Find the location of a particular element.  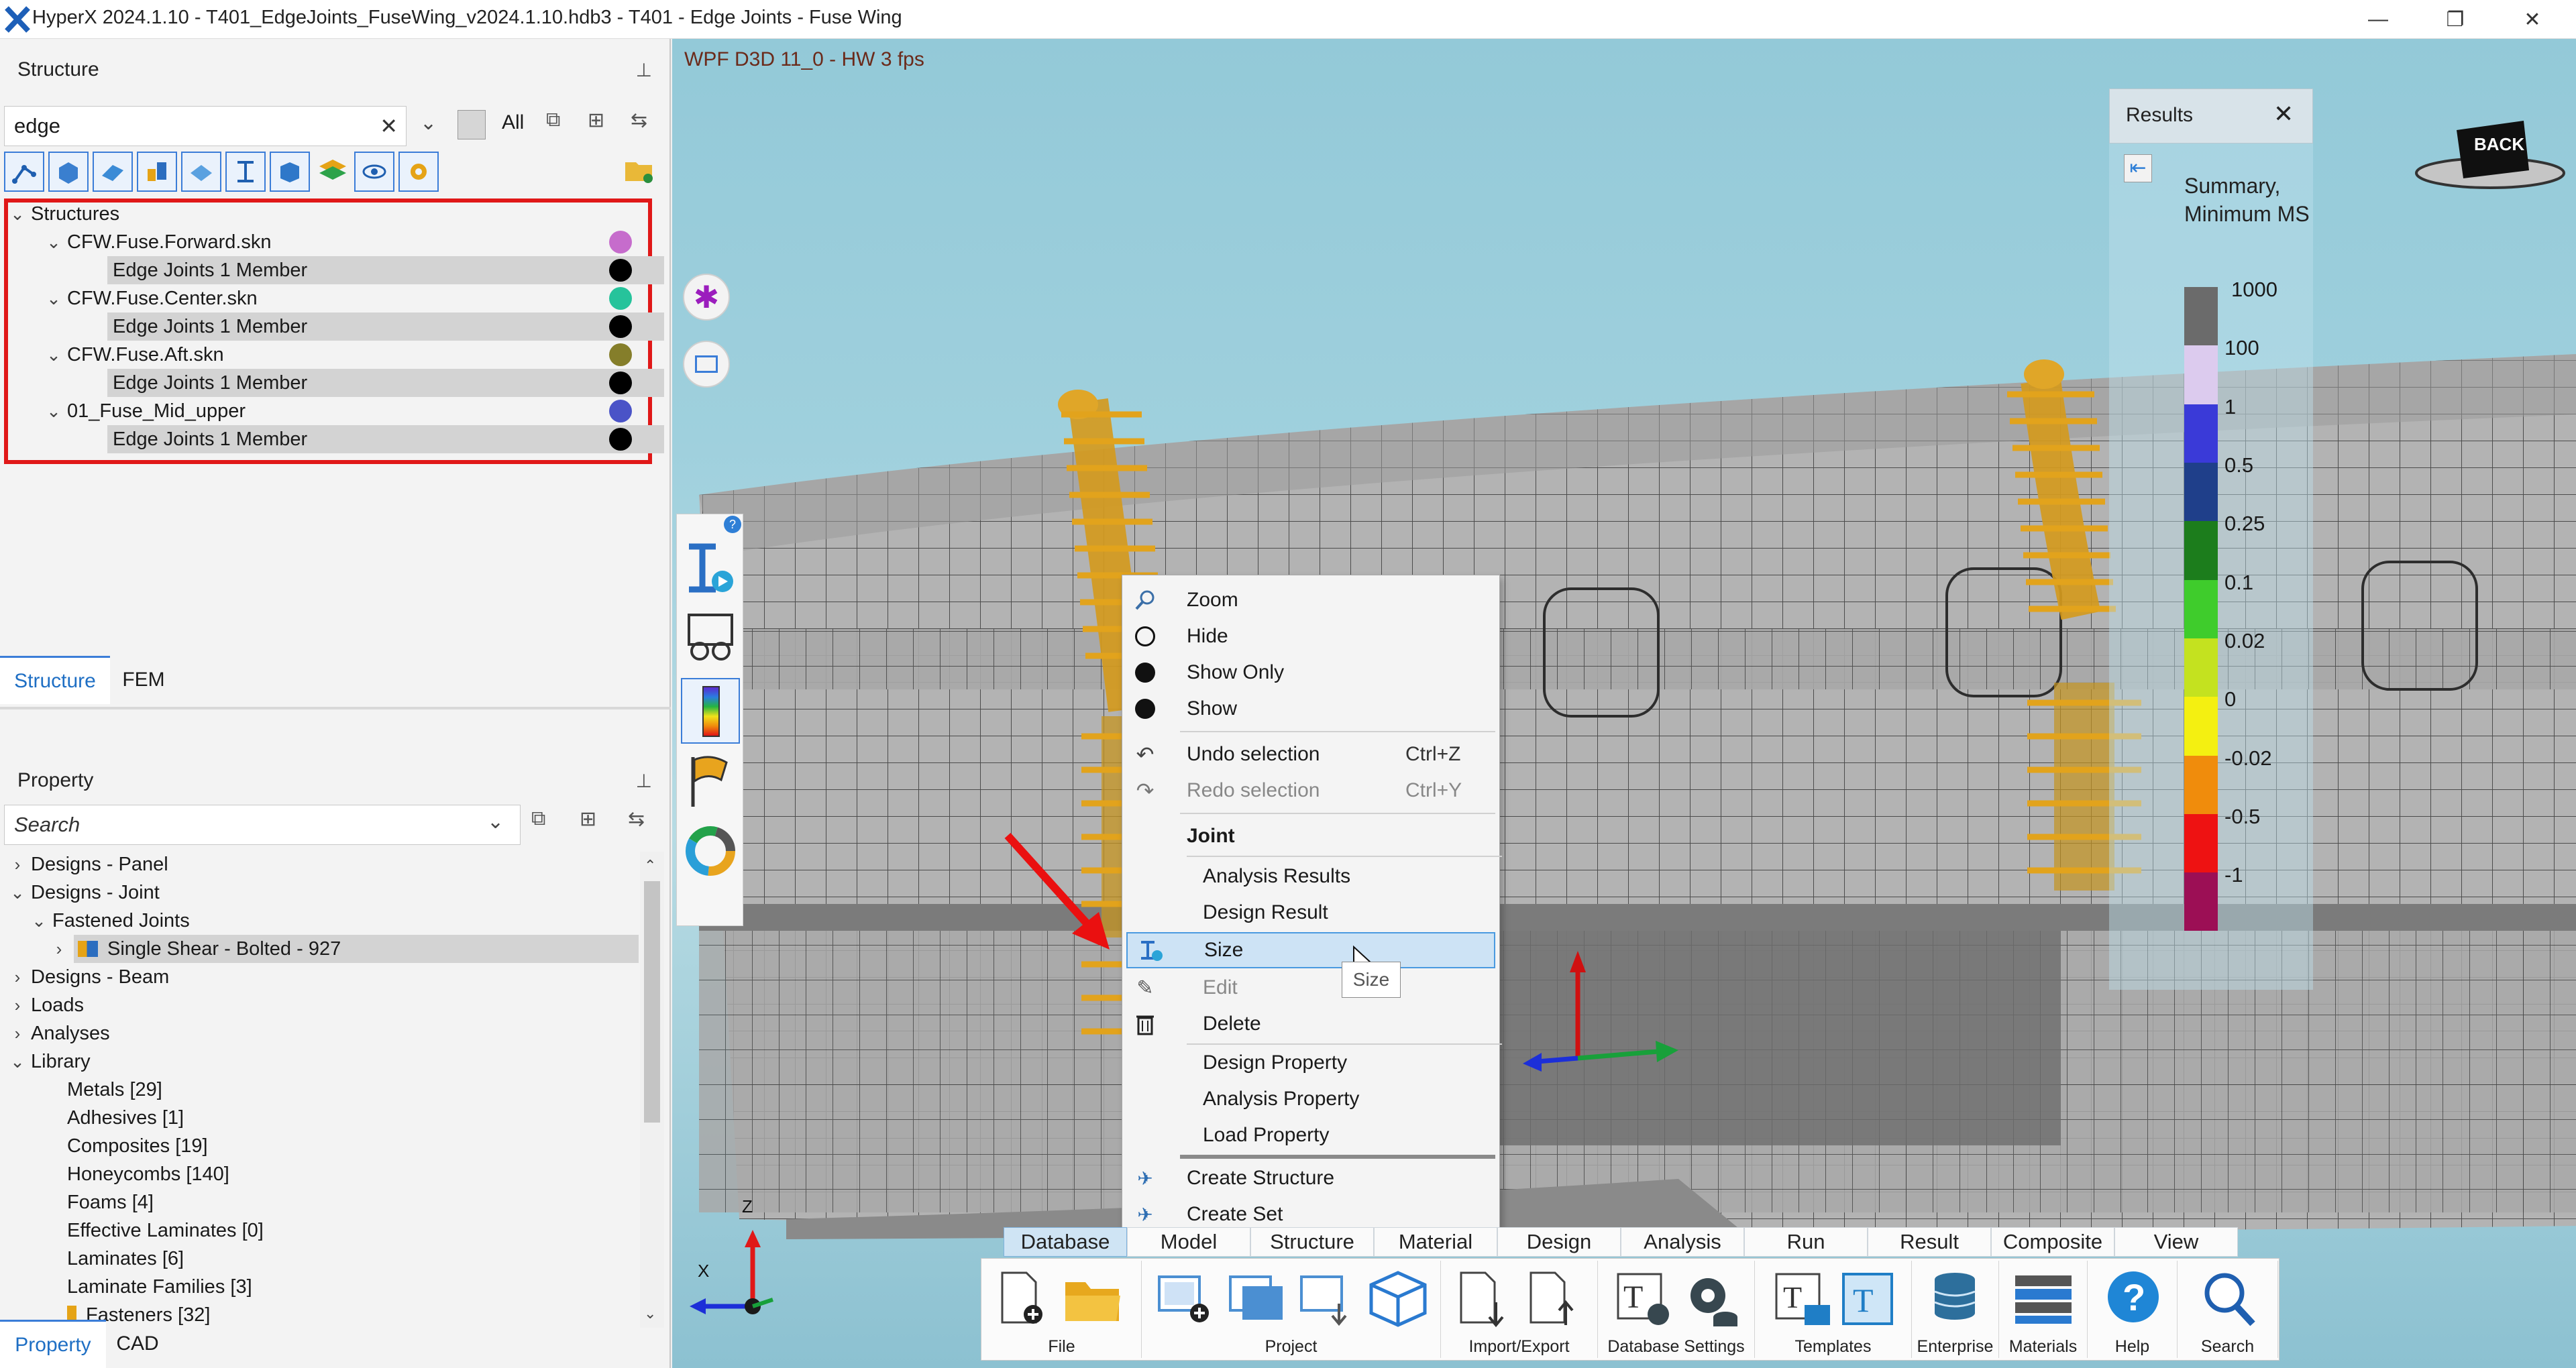

search-icon is located at coordinates (2228, 1299).